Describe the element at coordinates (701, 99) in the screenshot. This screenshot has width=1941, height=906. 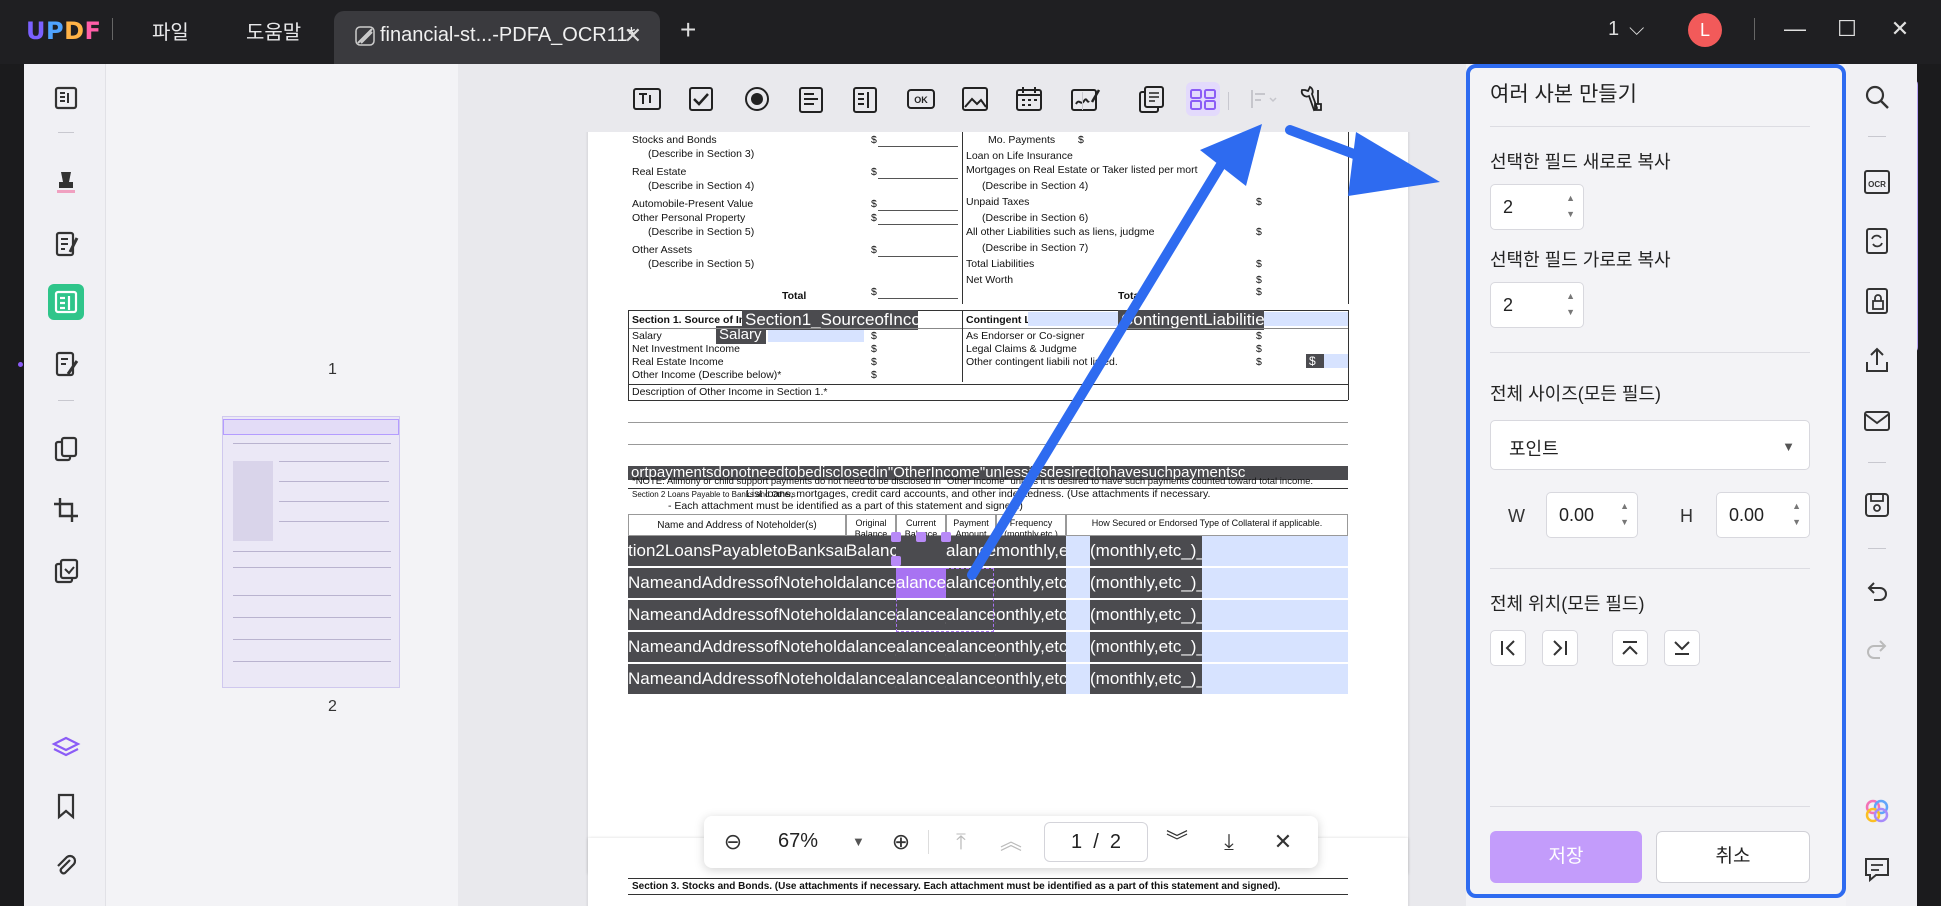
I see `checkbox-icon` at that location.